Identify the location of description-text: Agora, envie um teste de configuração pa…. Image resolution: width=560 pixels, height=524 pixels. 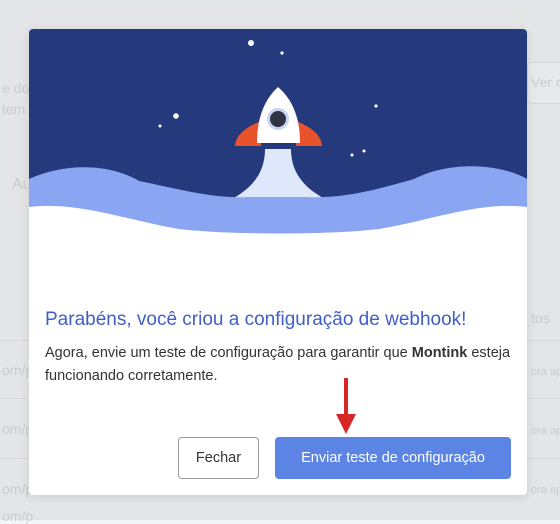
(228, 353).